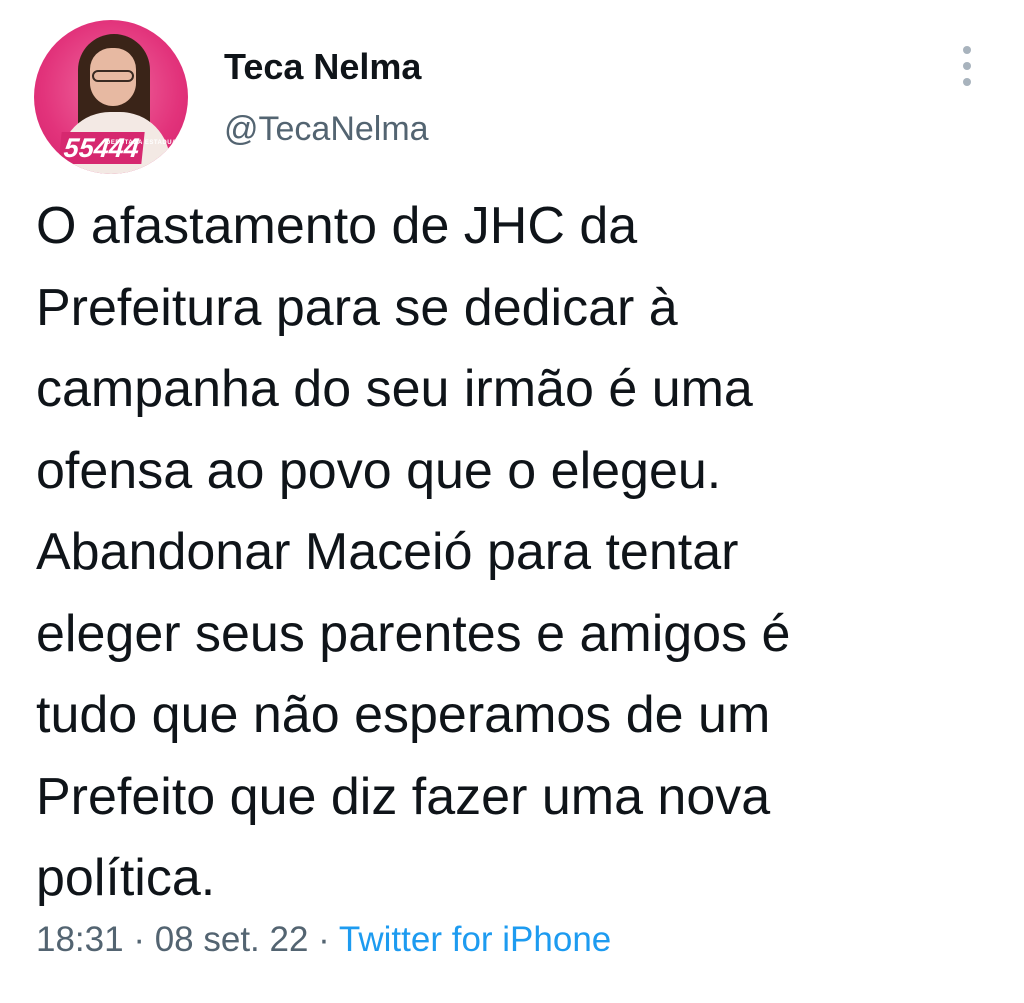  Describe the element at coordinates (322, 67) in the screenshot. I see `author-display-name: Teca Nelma` at that location.